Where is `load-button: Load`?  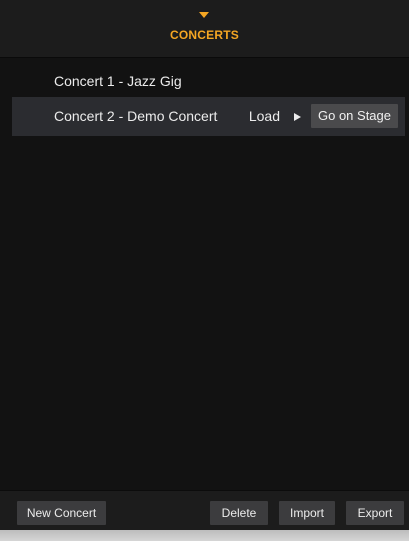 load-button: Load is located at coordinates (264, 116).